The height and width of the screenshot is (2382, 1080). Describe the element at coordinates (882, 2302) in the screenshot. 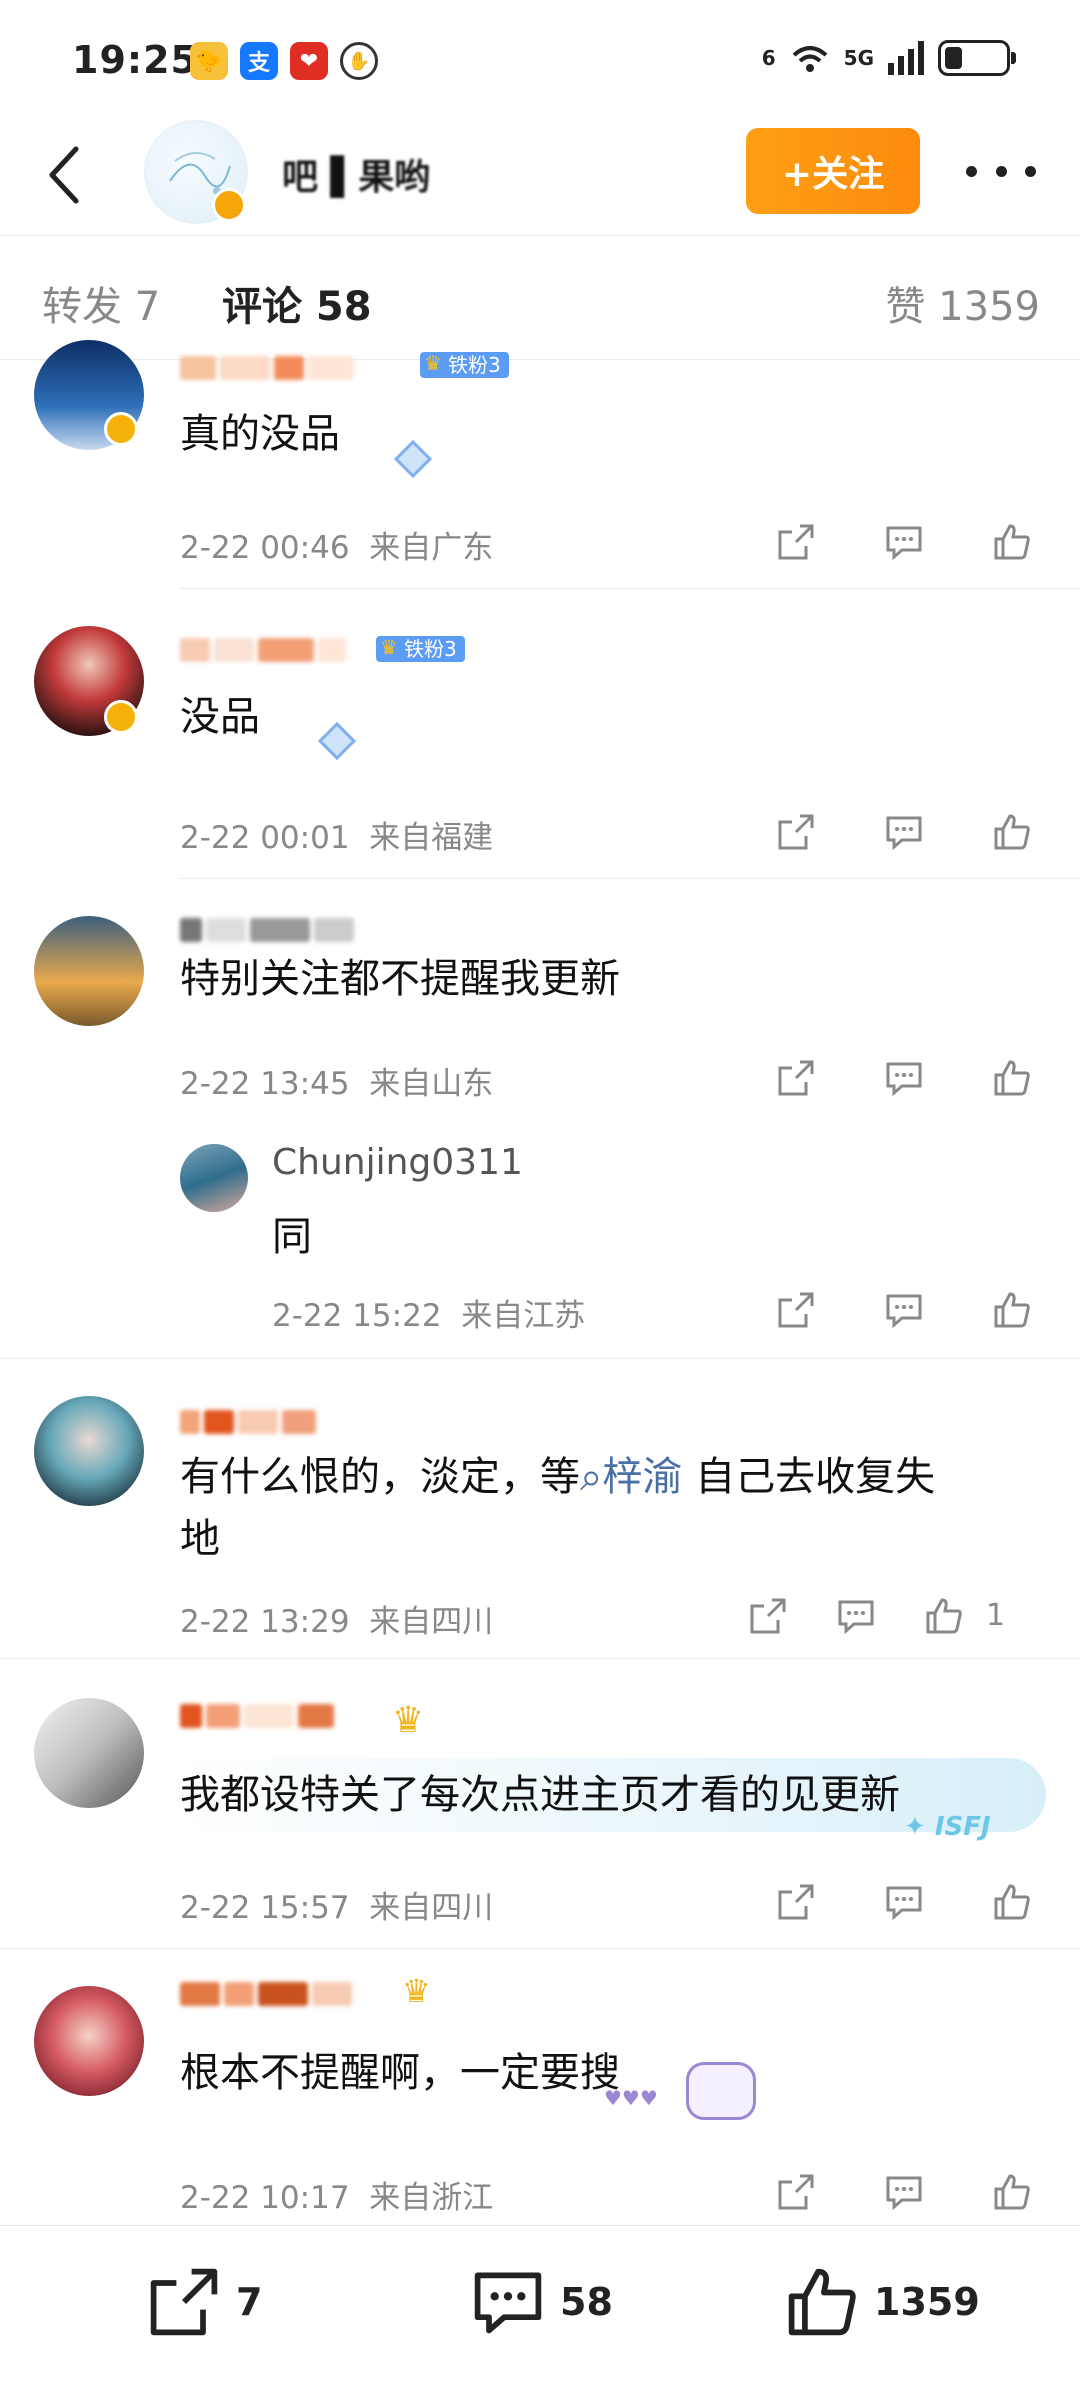

I see `bottom-like-button: 1359` at that location.